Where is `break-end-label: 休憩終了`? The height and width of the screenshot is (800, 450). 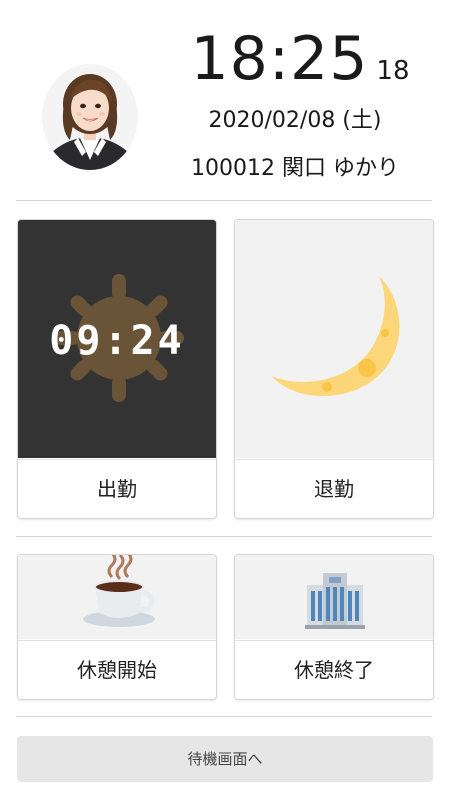 break-end-label: 休憩終了 is located at coordinates (334, 669).